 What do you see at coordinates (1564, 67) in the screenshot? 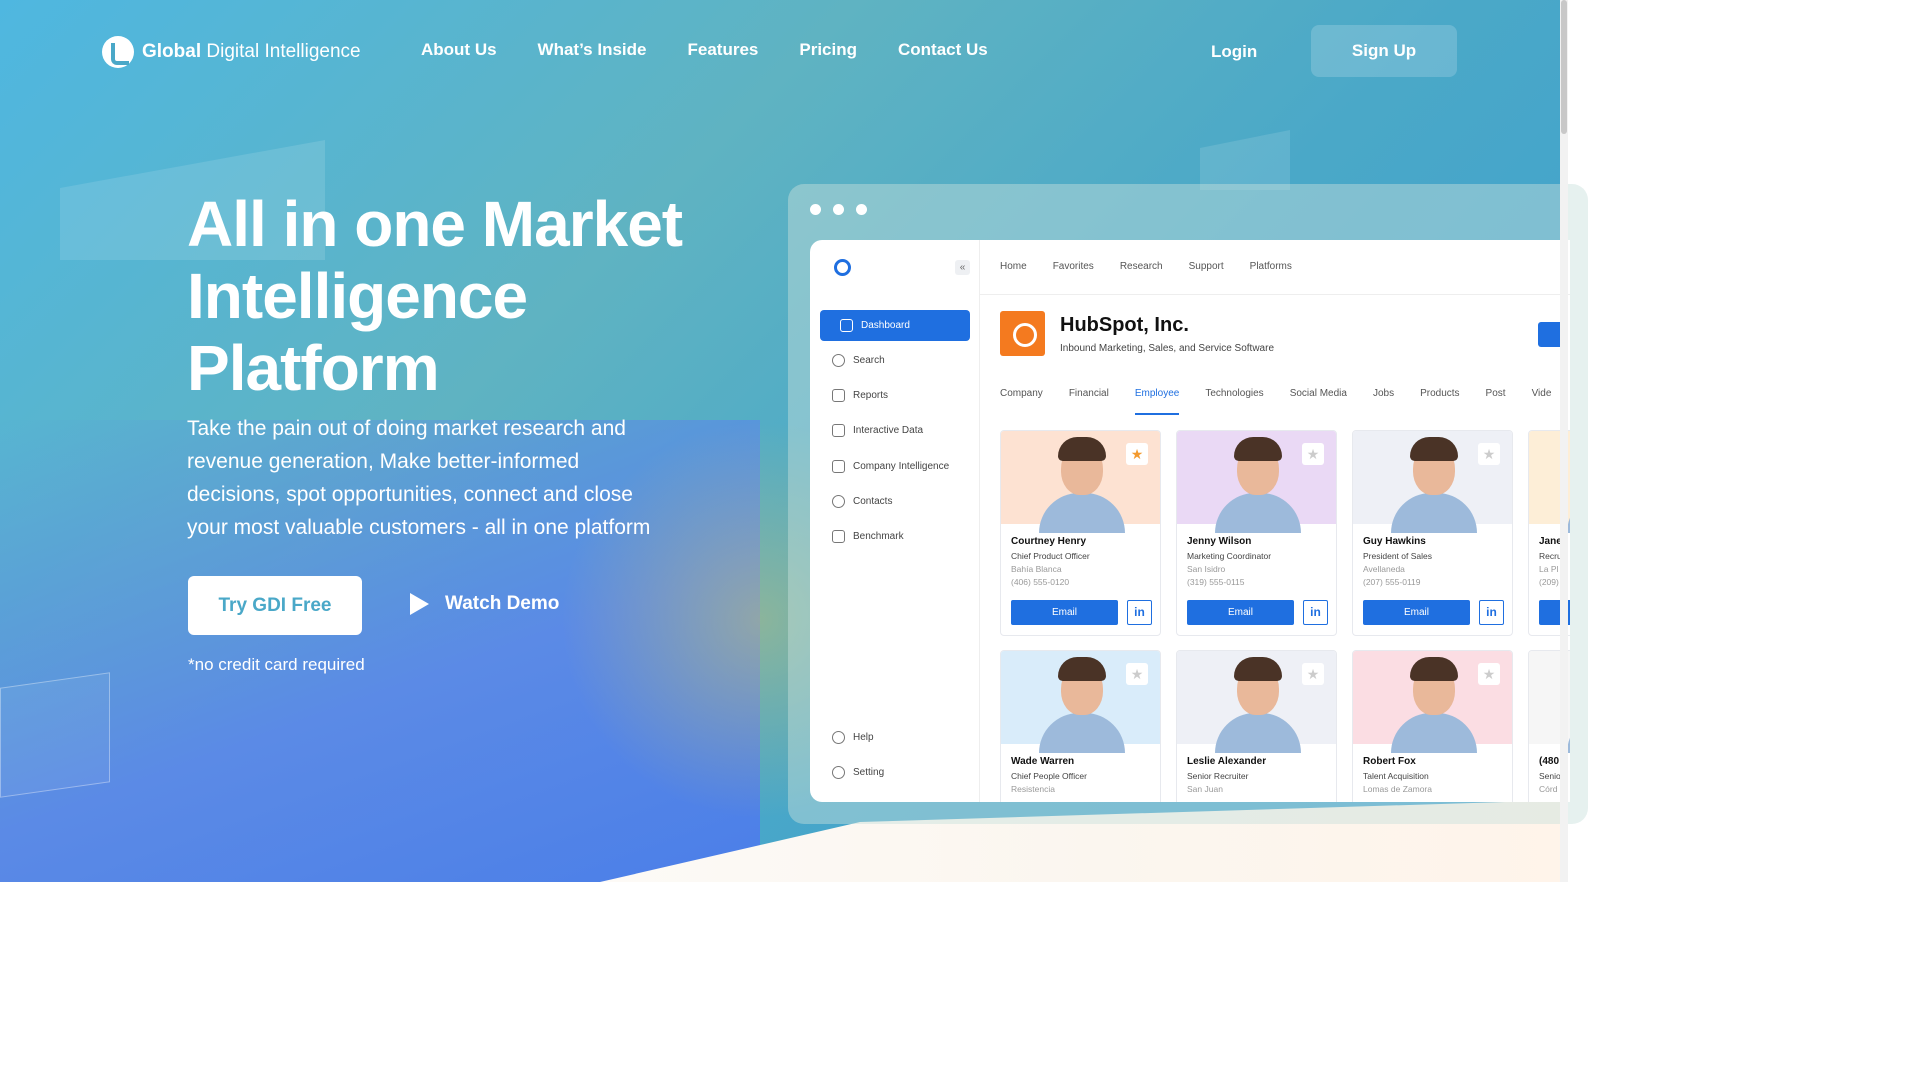
I see `scrollbar-thumb` at bounding box center [1564, 67].